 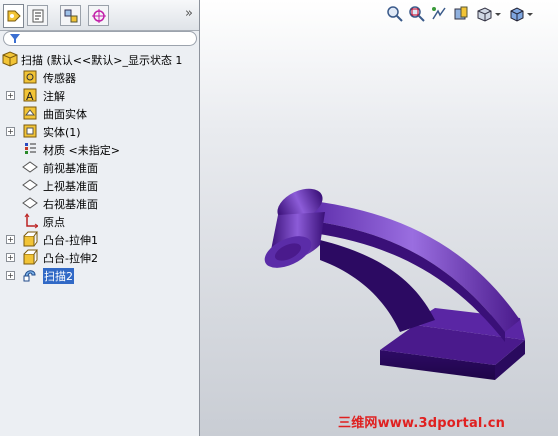 I want to click on sensor-icon, so click(x=30, y=77).